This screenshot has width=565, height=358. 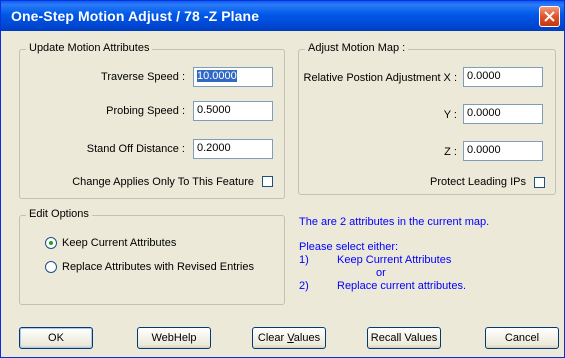 I want to click on info-opt1-num: 1), so click(x=304, y=260).